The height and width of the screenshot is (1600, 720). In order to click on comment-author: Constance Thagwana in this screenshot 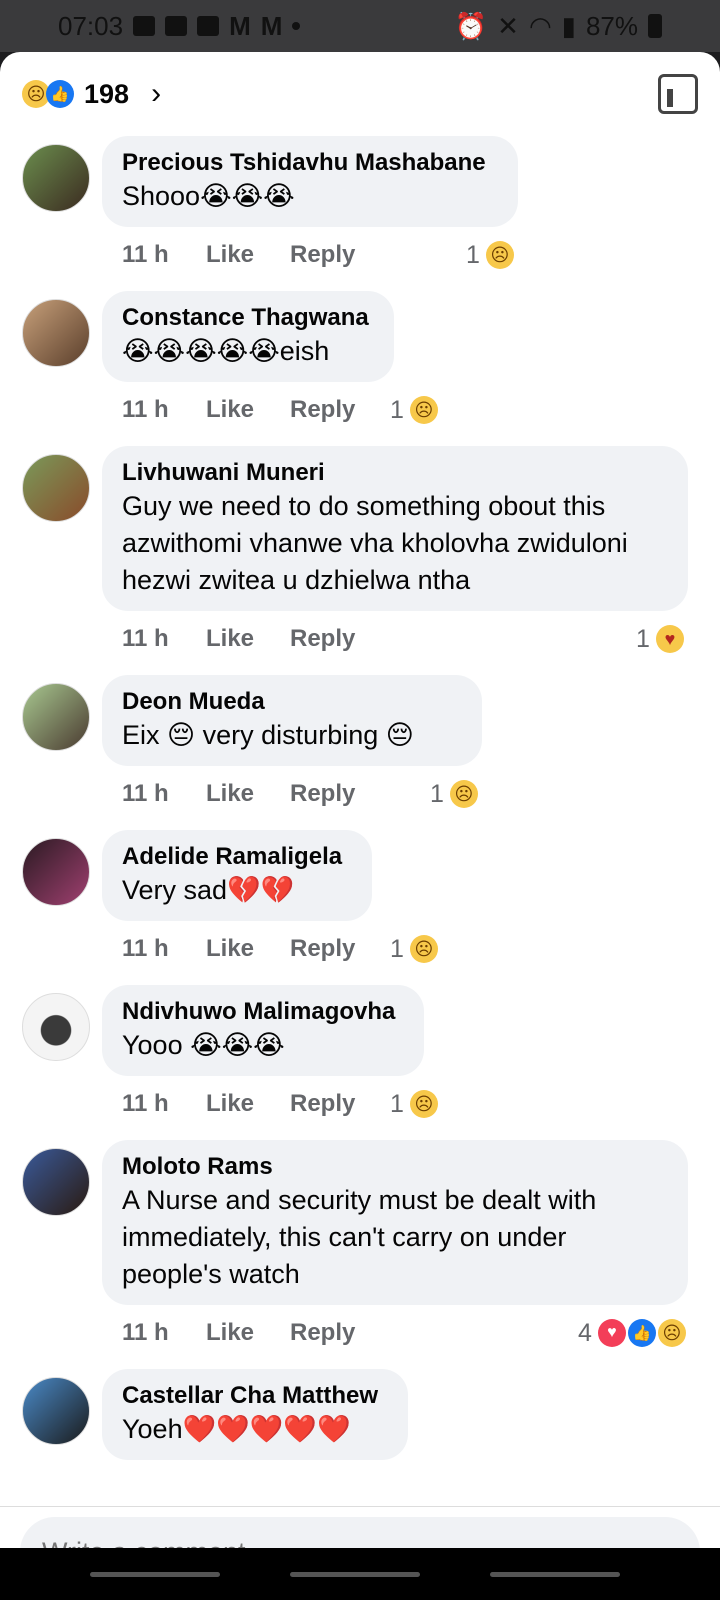, I will do `click(248, 318)`.